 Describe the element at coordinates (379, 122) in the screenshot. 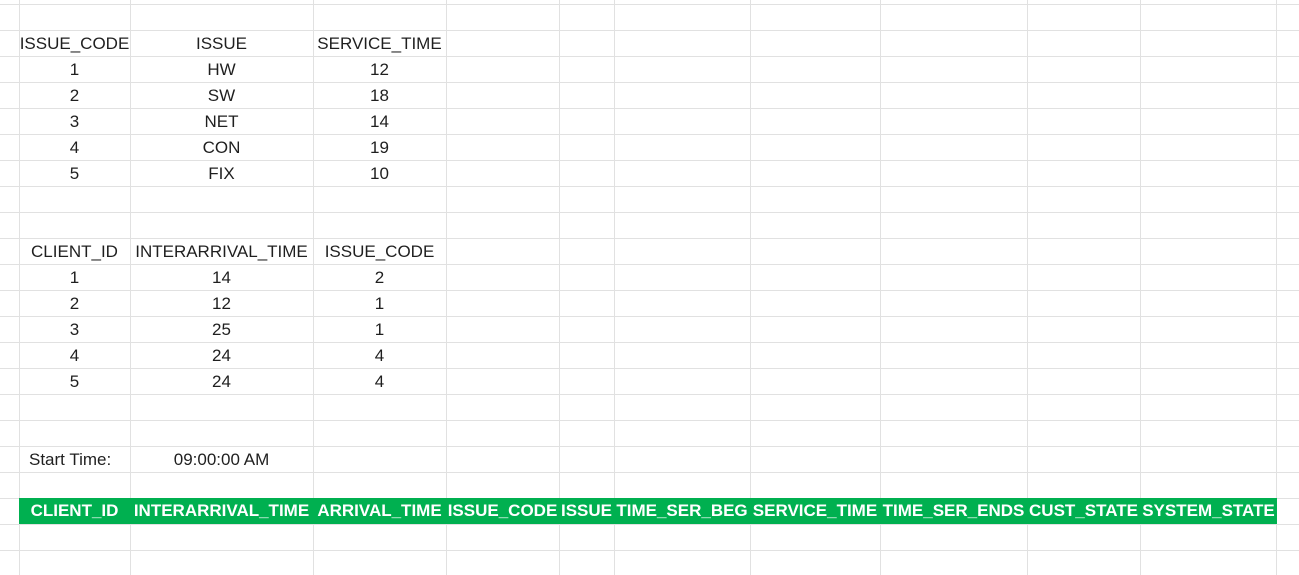

I see `issue-table-cell: 14` at that location.